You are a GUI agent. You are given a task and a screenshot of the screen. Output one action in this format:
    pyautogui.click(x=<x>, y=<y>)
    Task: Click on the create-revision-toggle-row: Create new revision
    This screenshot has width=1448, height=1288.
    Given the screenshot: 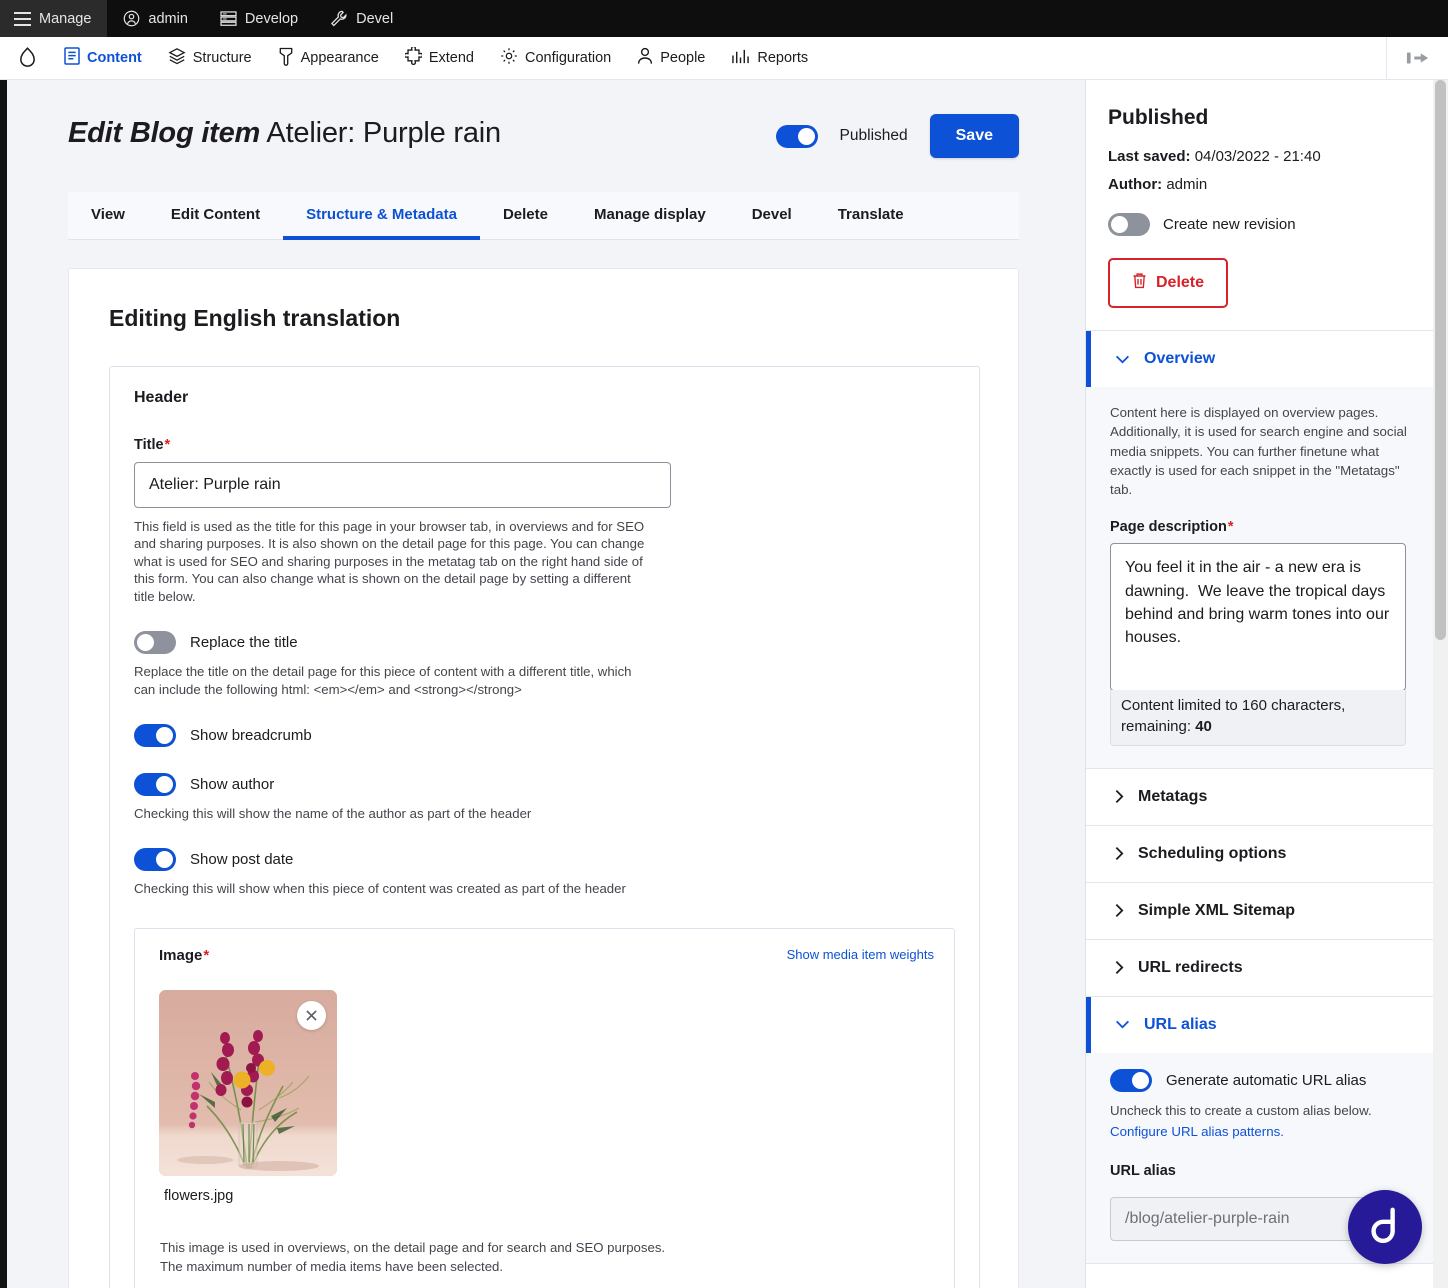 What is the action you would take?
    pyautogui.click(x=1258, y=224)
    